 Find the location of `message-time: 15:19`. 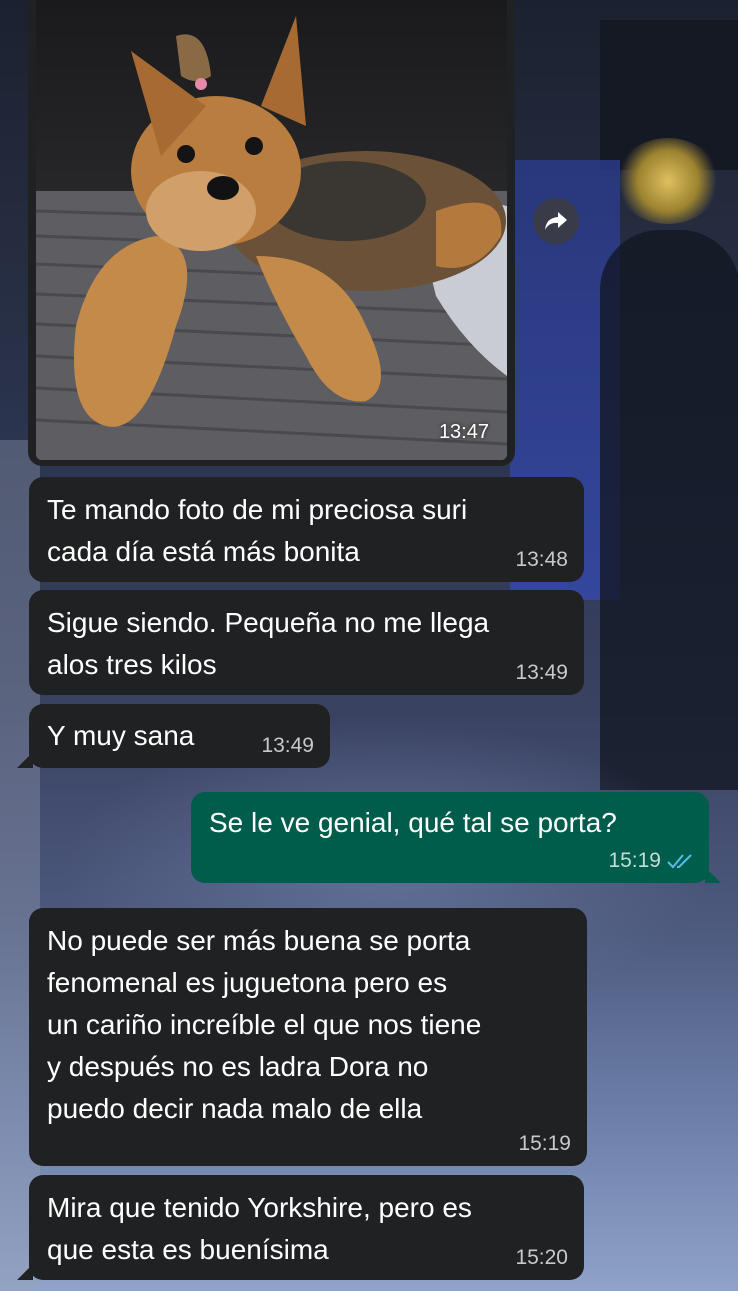

message-time: 15:19 is located at coordinates (634, 860).